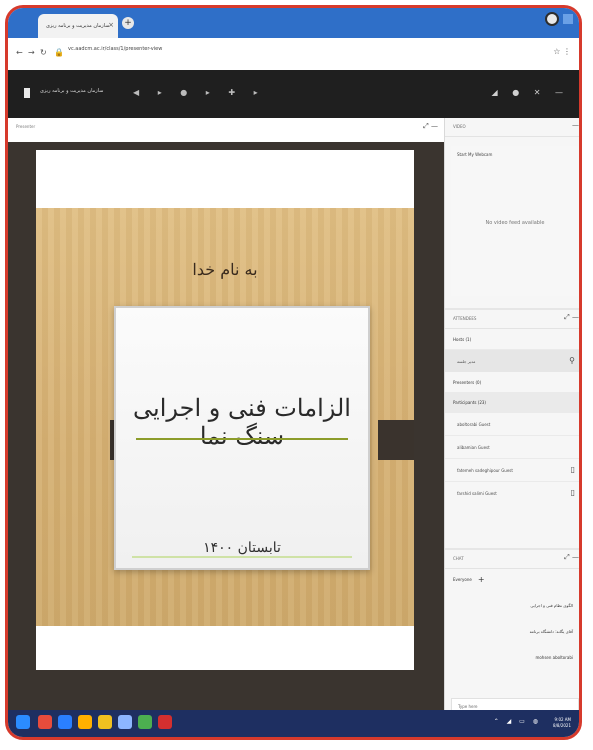  Describe the element at coordinates (512, 492) in the screenshot. I see `participant-row: farshid salimi Guest ▯` at that location.